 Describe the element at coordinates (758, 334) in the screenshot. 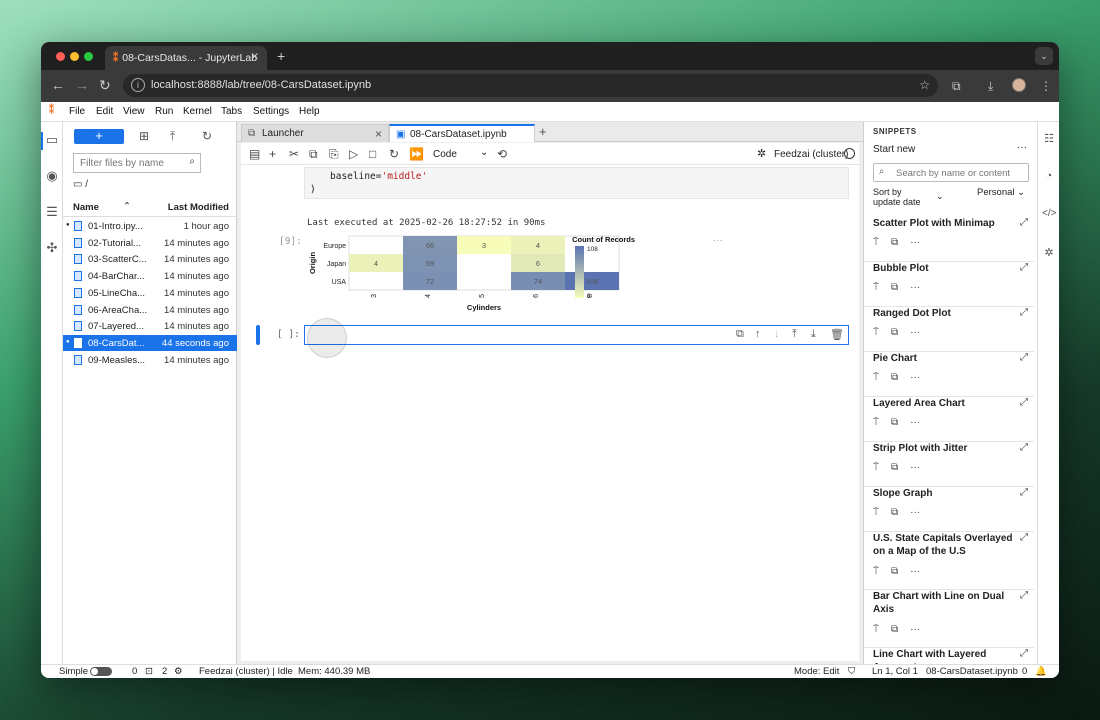

I see `move-up-icon: ↑` at that location.